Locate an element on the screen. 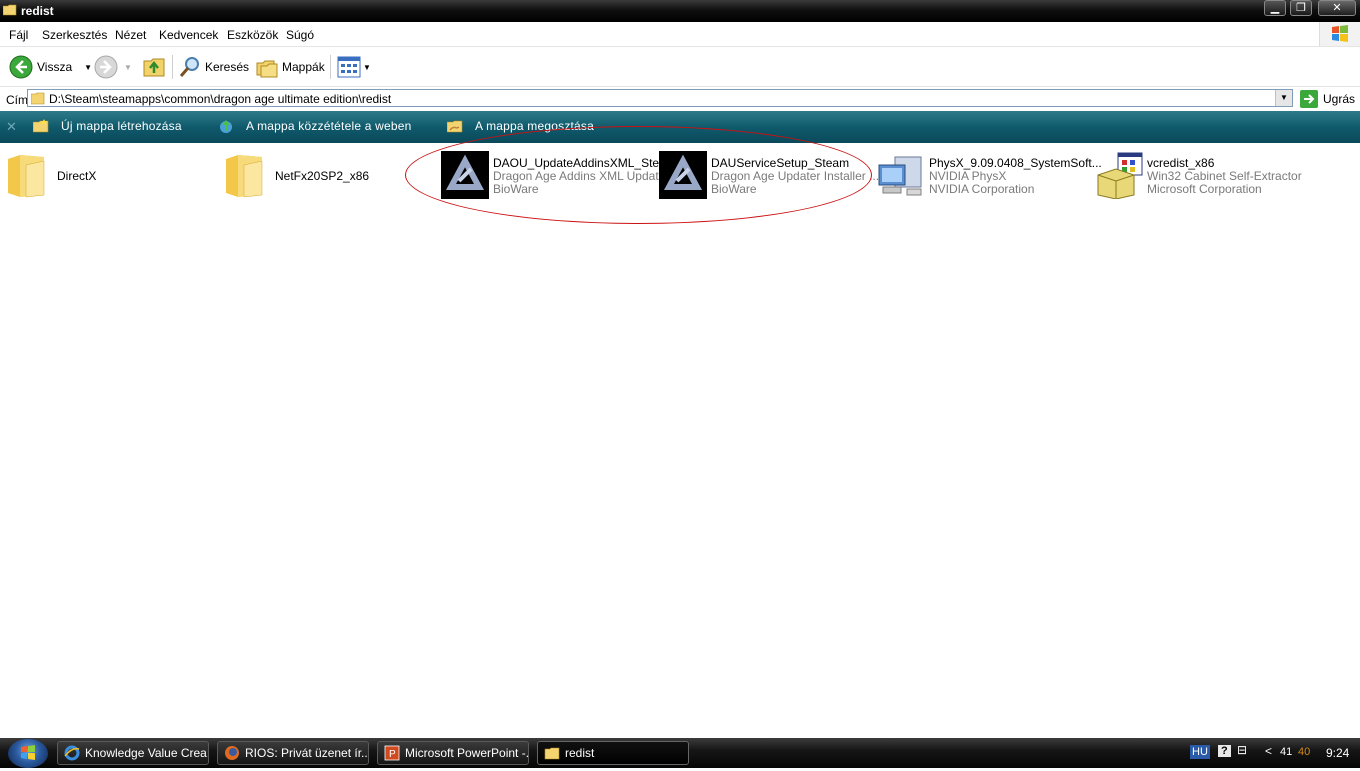  window-title: redist is located at coordinates (37, 11).